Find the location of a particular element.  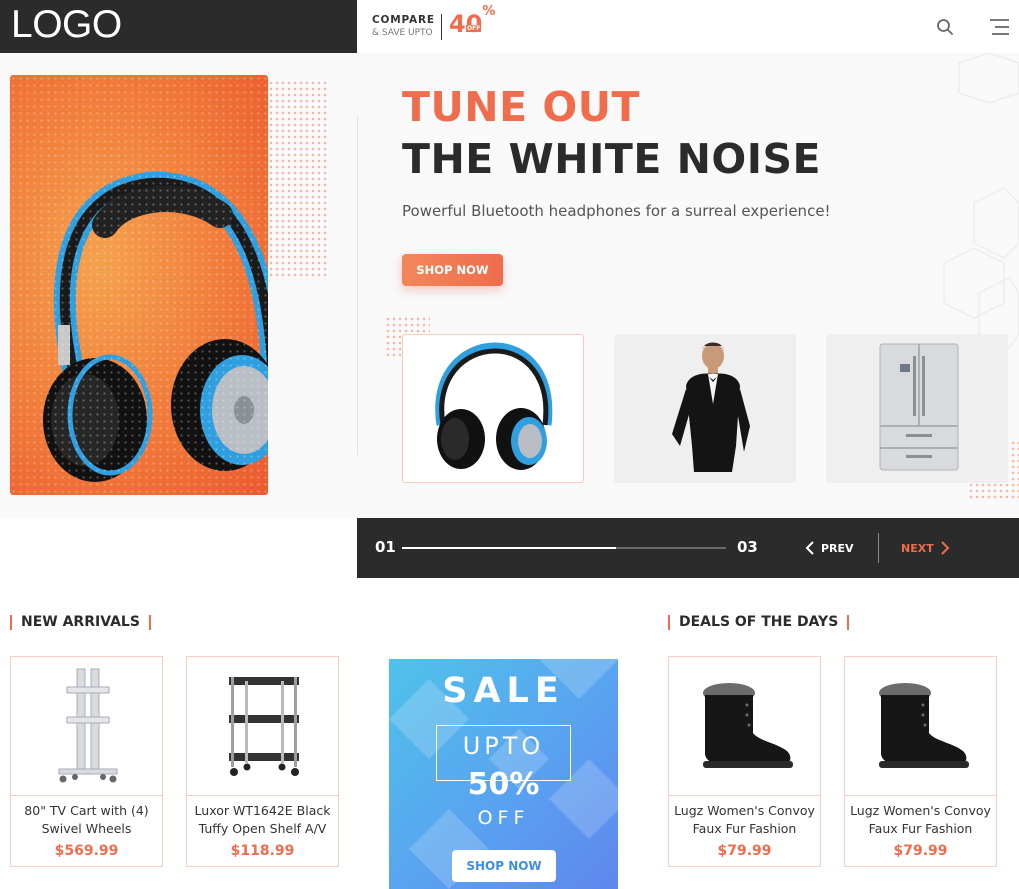

deals-heading: DEALS OF THE DAYS is located at coordinates (759, 622).